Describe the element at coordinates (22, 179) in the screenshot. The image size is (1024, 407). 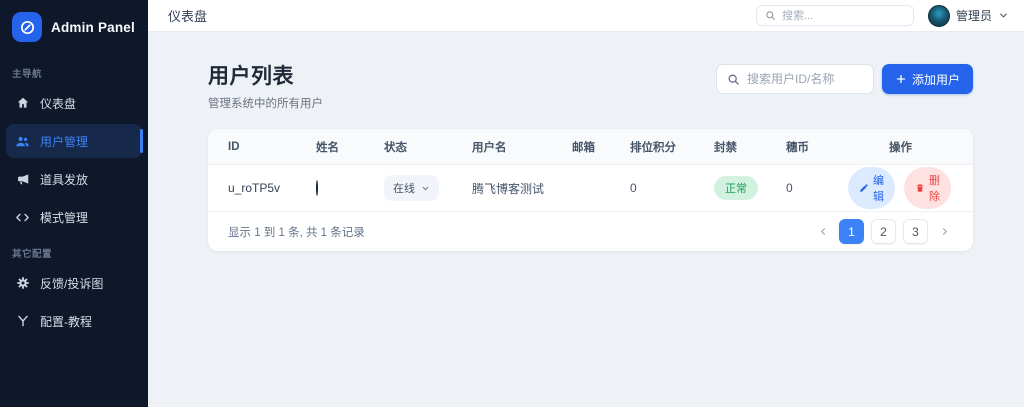
I see `megaphone-icon` at that location.